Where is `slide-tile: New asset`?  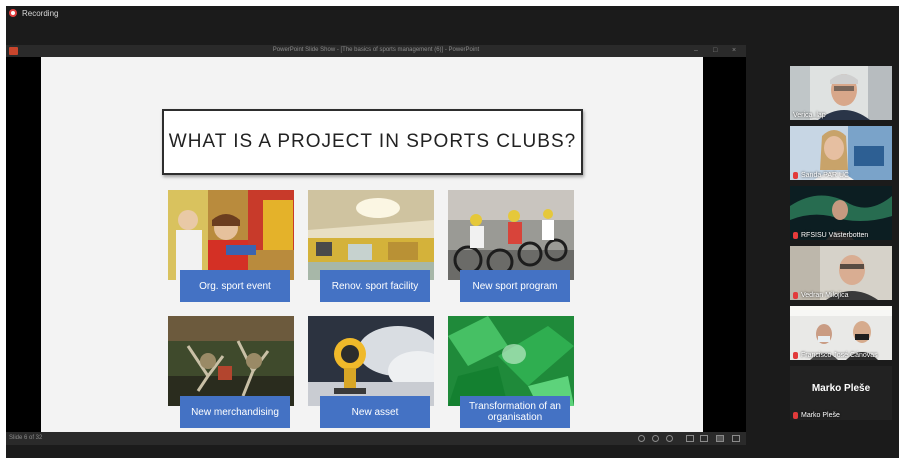 slide-tile: New asset is located at coordinates (371, 374).